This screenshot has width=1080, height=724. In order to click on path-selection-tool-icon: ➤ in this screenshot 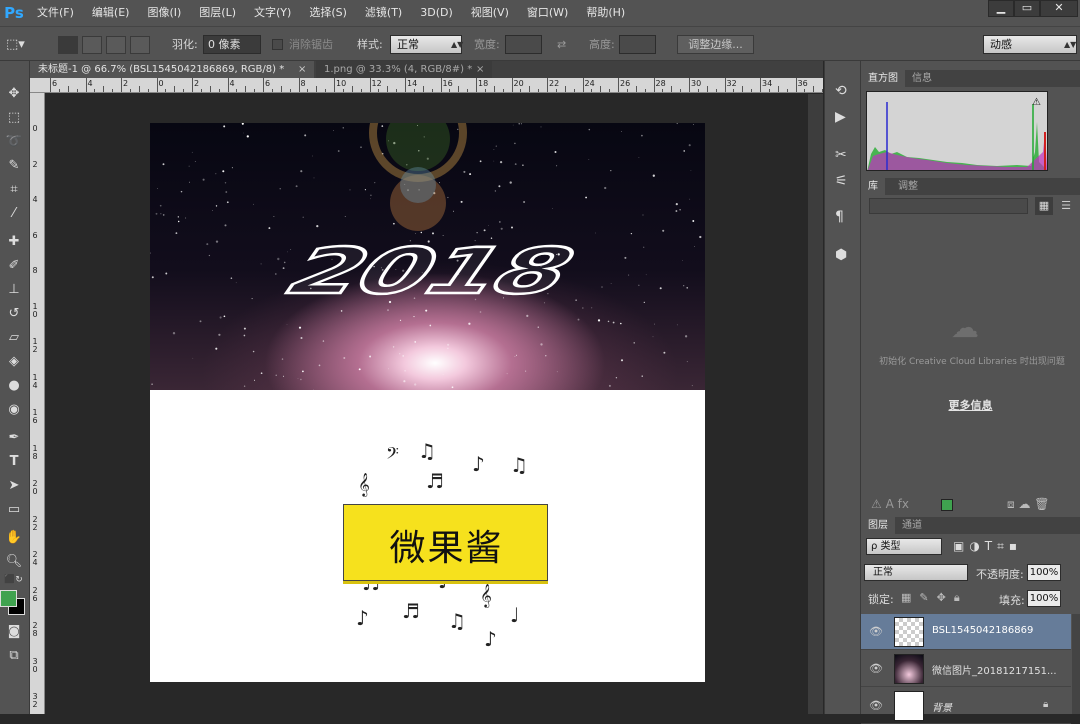, I will do `click(14, 486)`.